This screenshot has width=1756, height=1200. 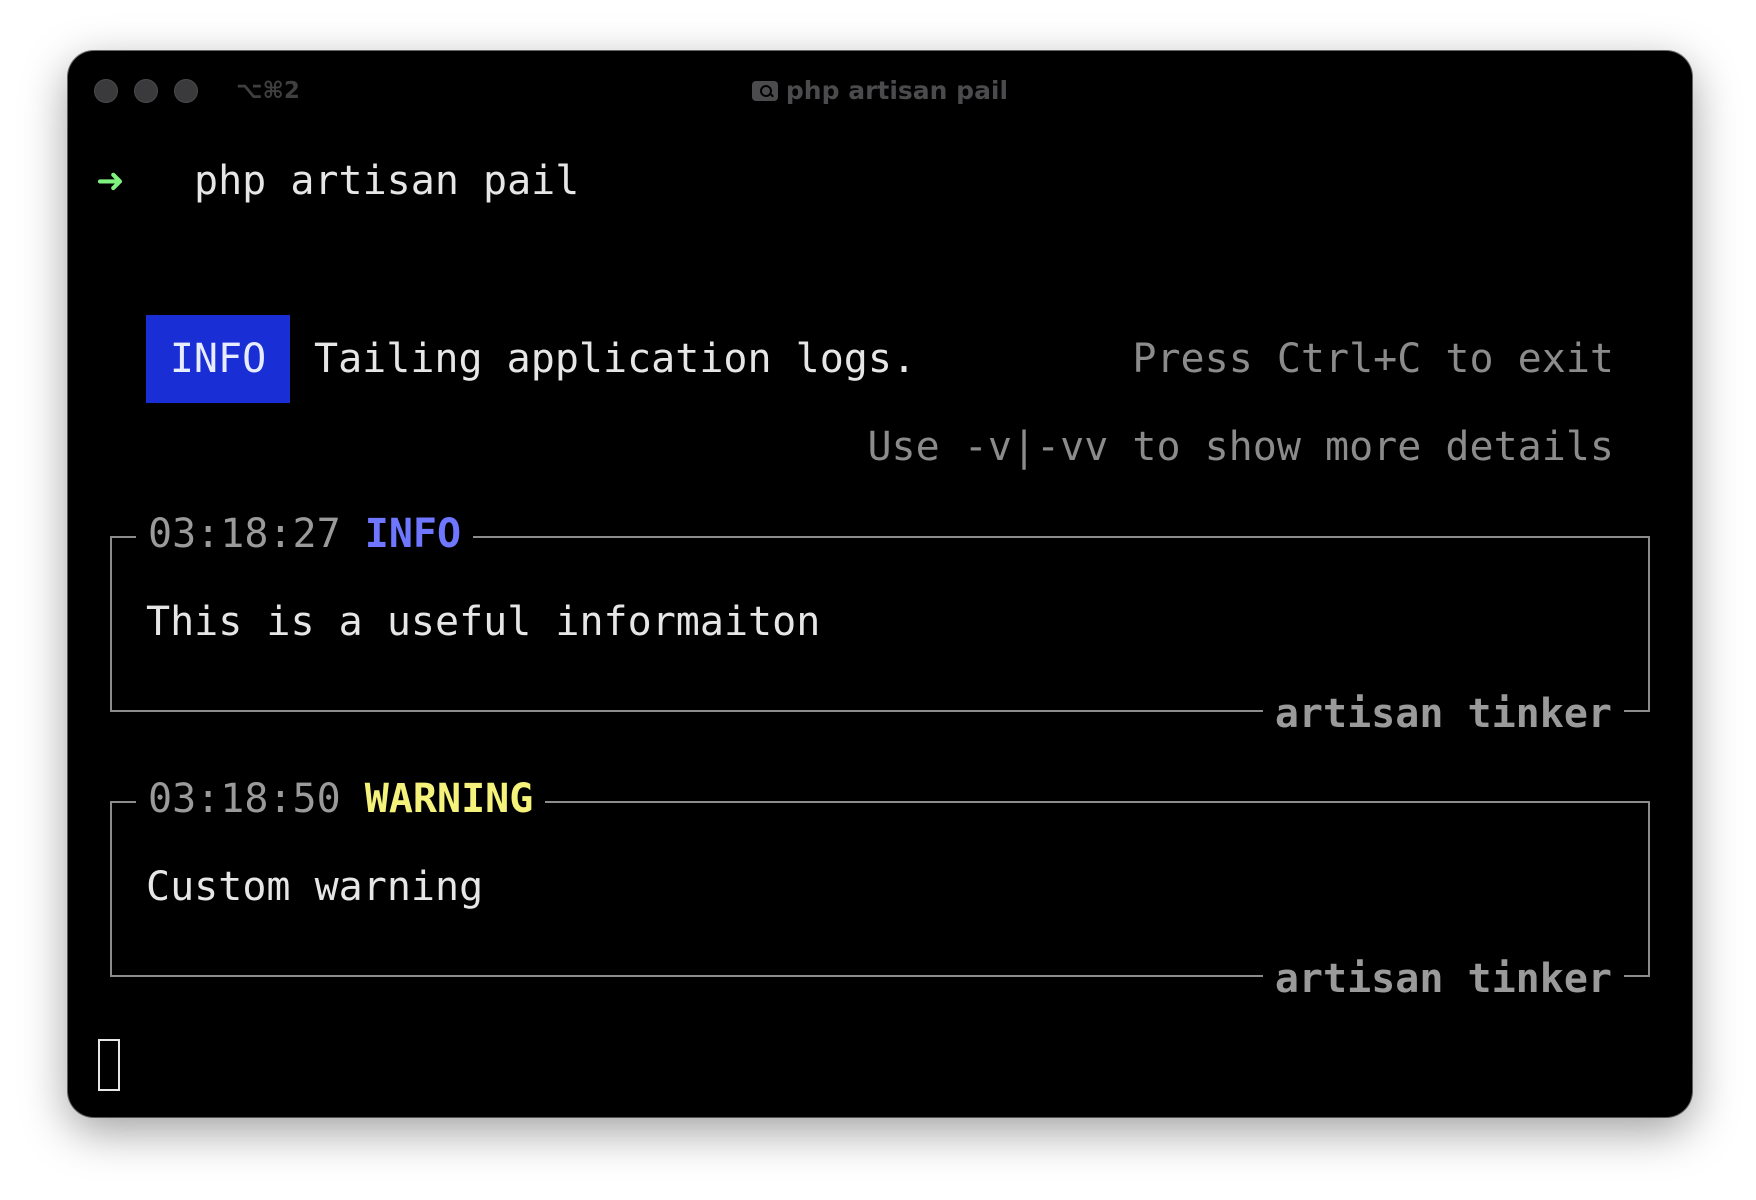 What do you see at coordinates (897, 90) in the screenshot?
I see `window-title-text: php artisan pail` at bounding box center [897, 90].